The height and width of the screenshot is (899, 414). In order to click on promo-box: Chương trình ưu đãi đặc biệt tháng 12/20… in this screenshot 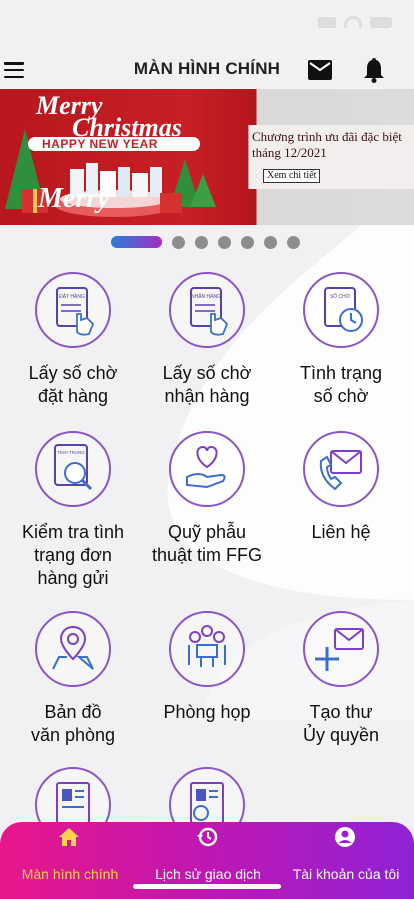, I will do `click(331, 157)`.